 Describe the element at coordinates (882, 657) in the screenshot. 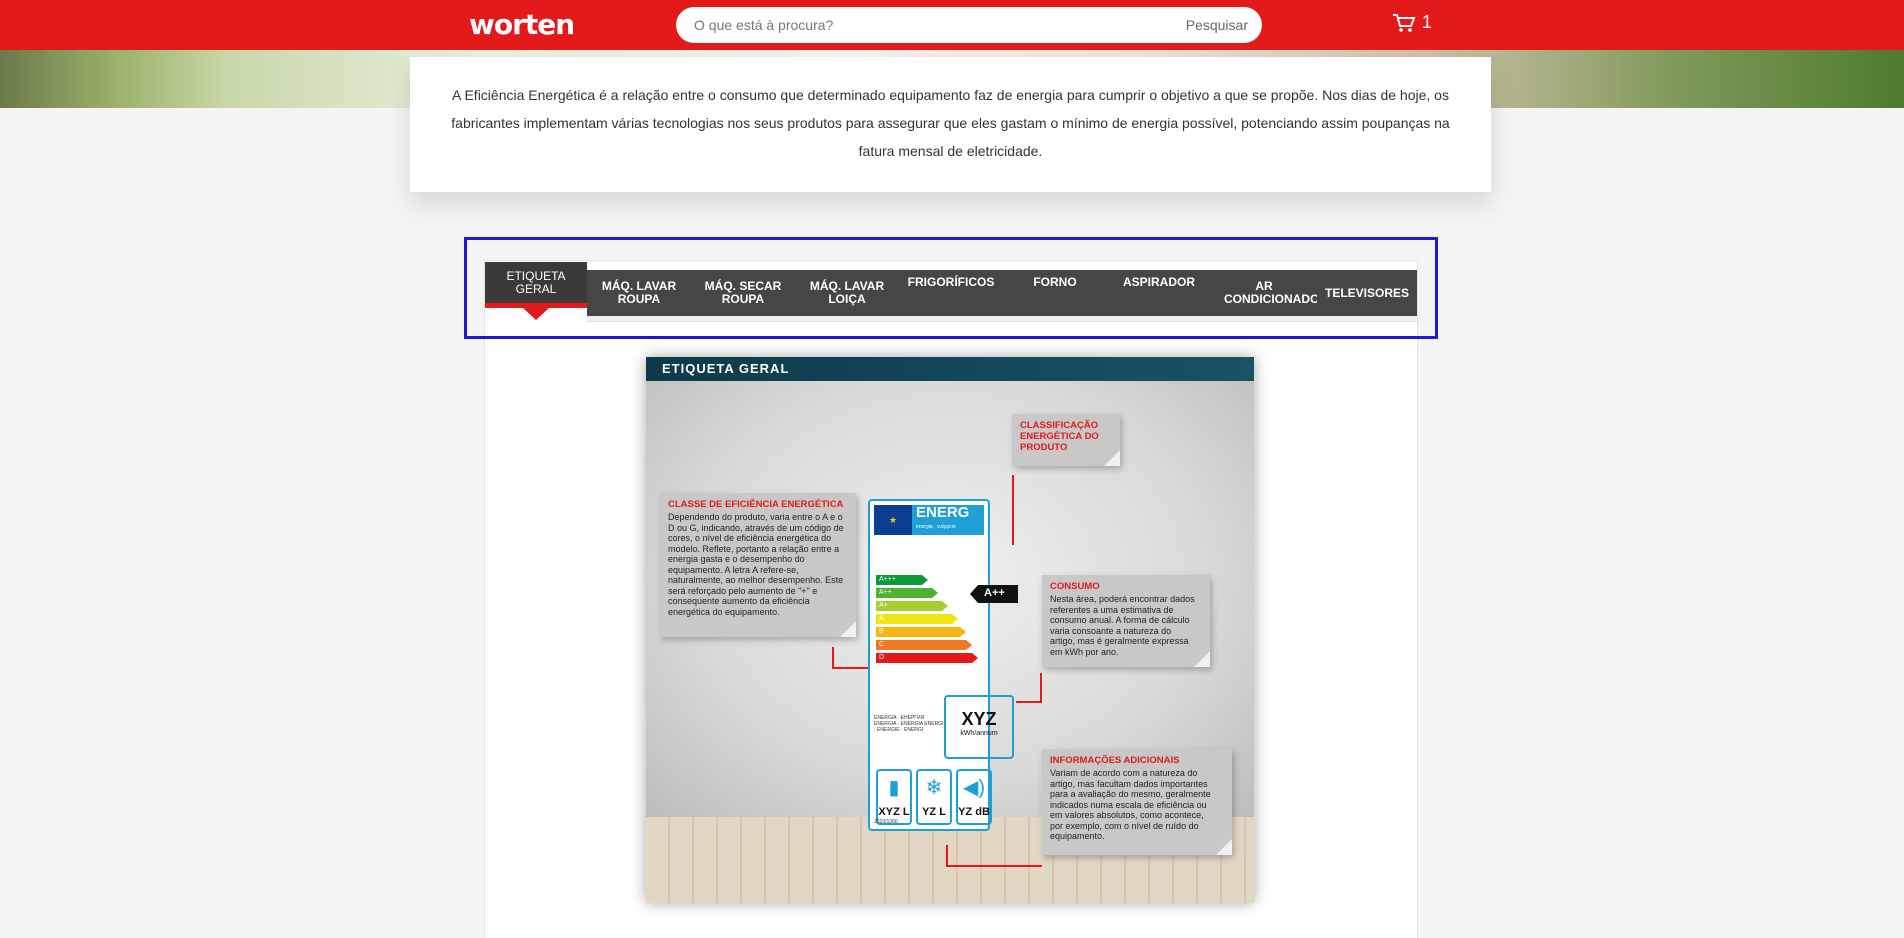

I see `bar-label: D` at that location.